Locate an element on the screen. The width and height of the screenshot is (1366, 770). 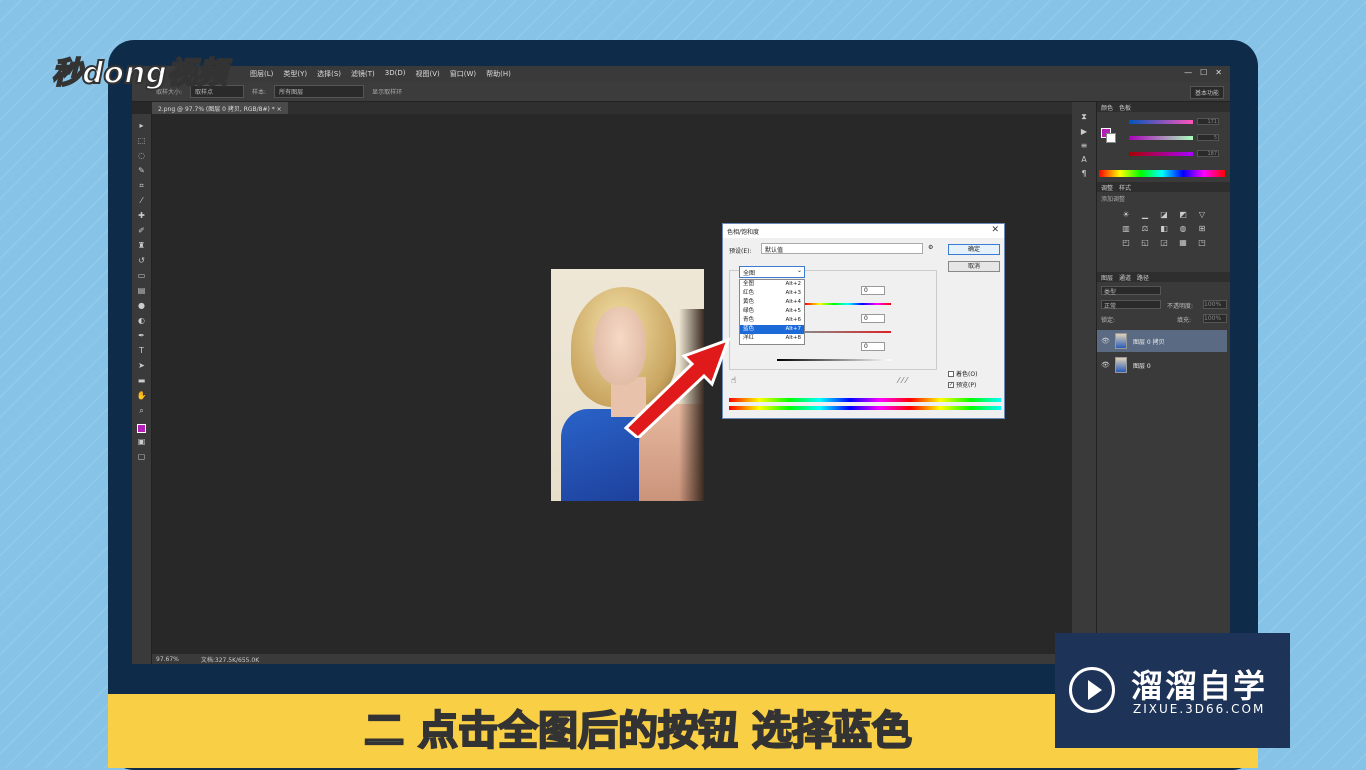
preset-select: 默认值 is located at coordinates (842, 248).